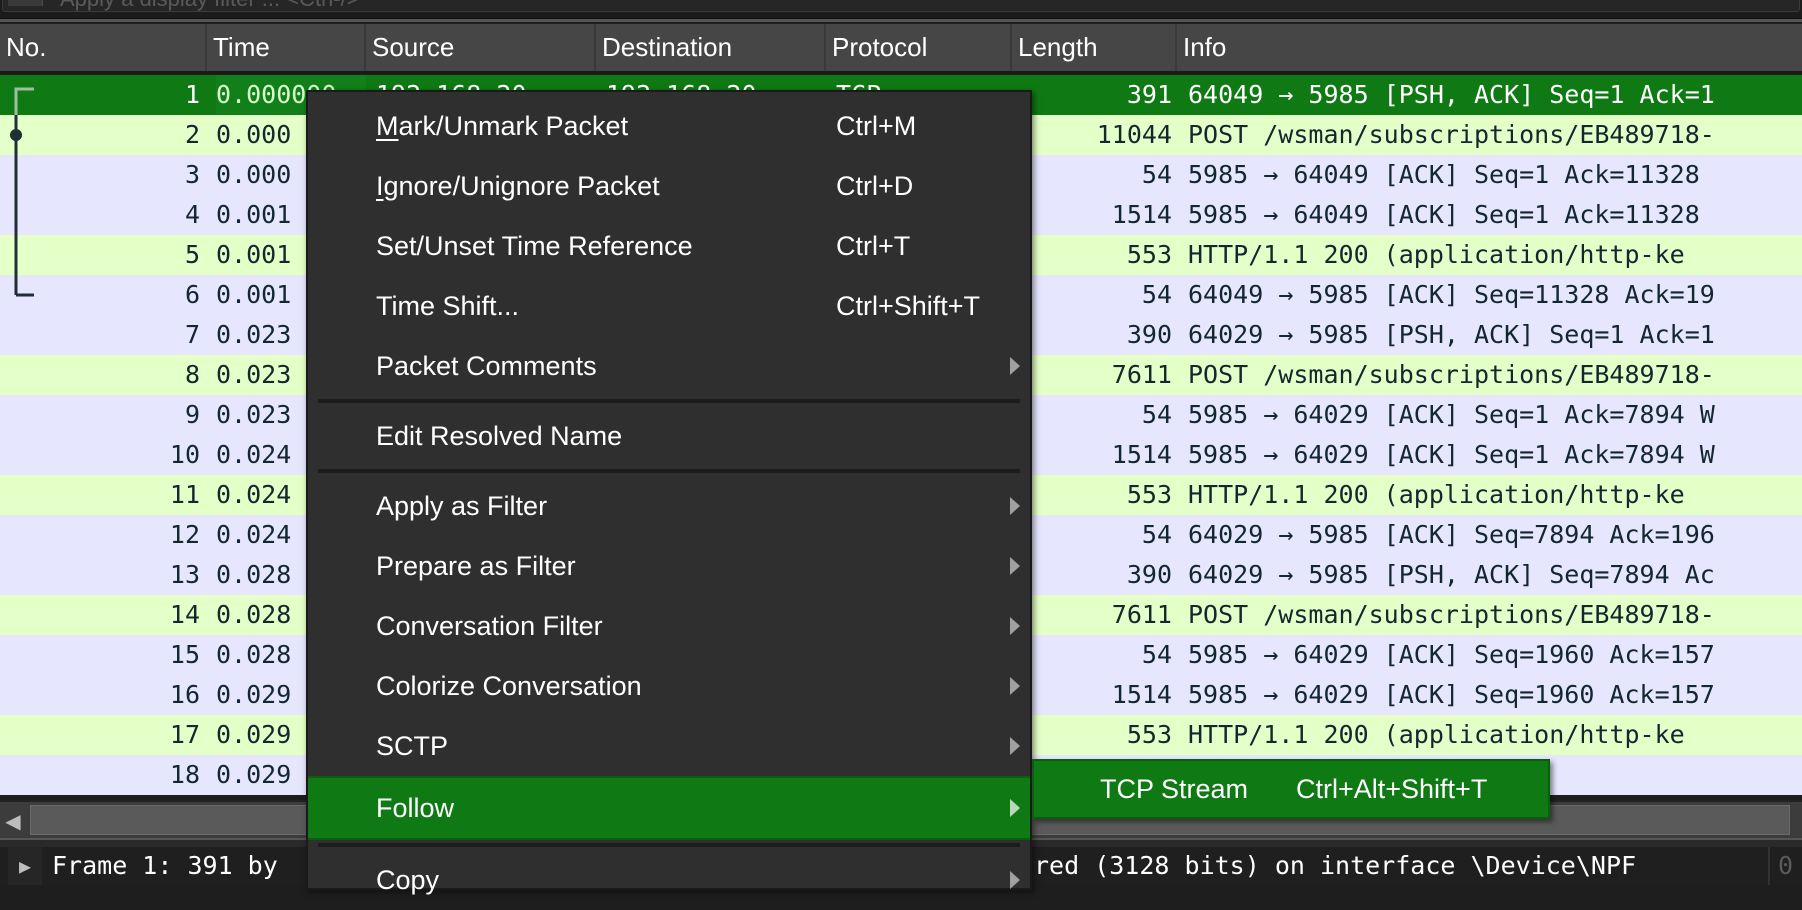 This screenshot has height=910, width=1802. I want to click on cell-info: 64029 → 5985 [ACK] Seq=7894 Ack=196, so click(1451, 534).